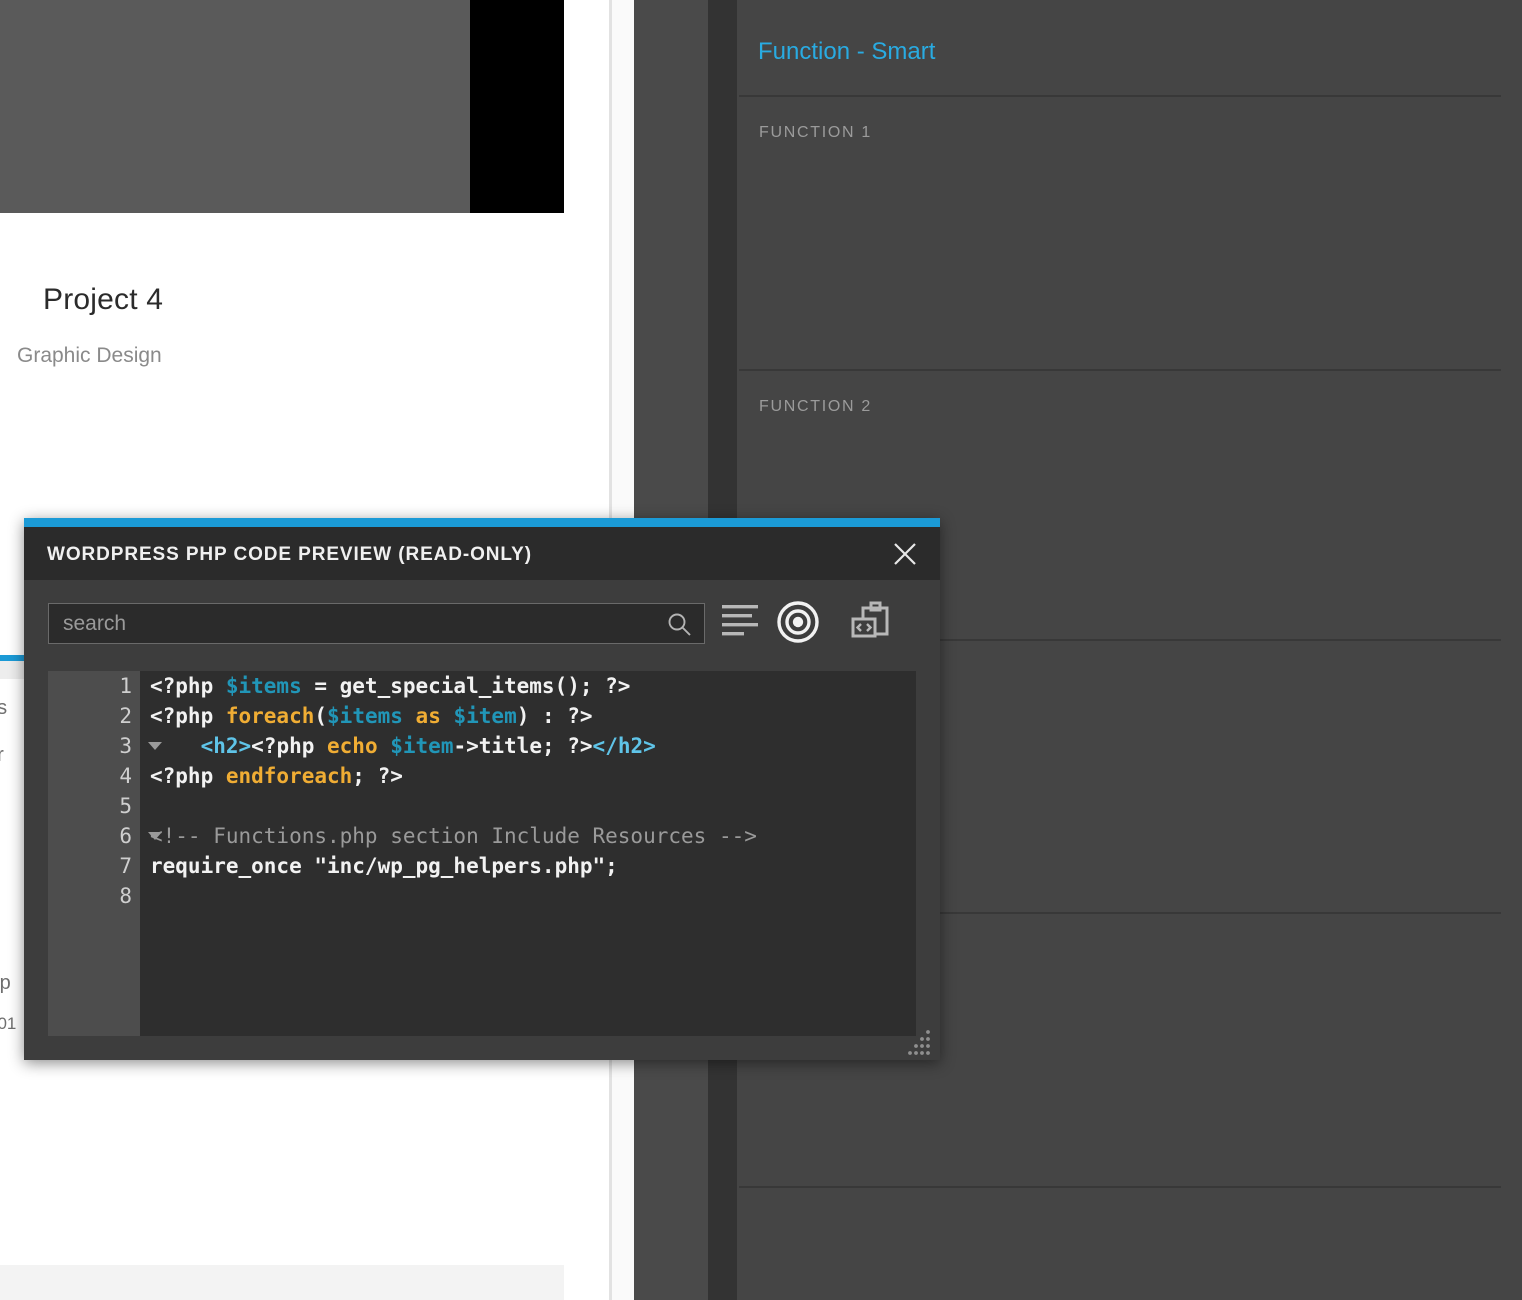 Image resolution: width=1522 pixels, height=1300 pixels. I want to click on project-subtitle: Graphic Design, so click(89, 355).